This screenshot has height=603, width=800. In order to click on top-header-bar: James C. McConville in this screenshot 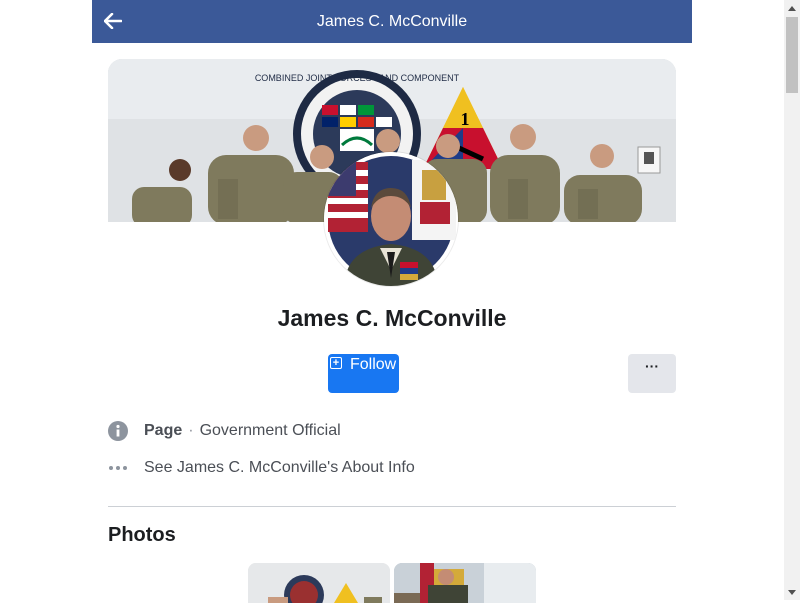, I will do `click(392, 21)`.